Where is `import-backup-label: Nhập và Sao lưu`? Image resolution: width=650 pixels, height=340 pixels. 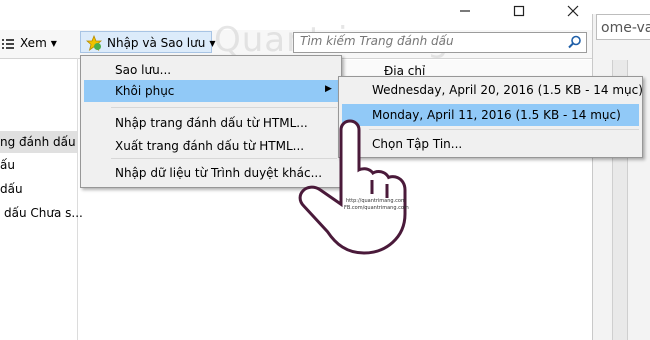
import-backup-label: Nhập và Sao lưu is located at coordinates (156, 43).